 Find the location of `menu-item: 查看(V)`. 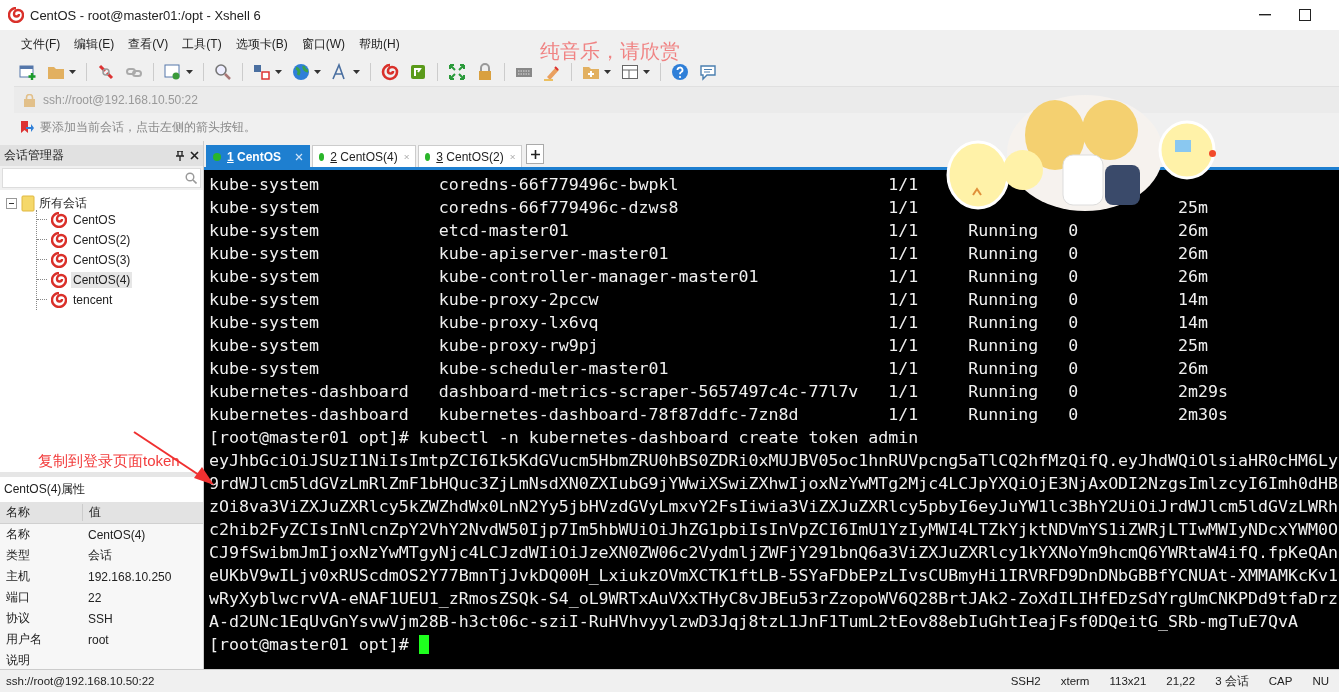

menu-item: 查看(V) is located at coordinates (148, 44).